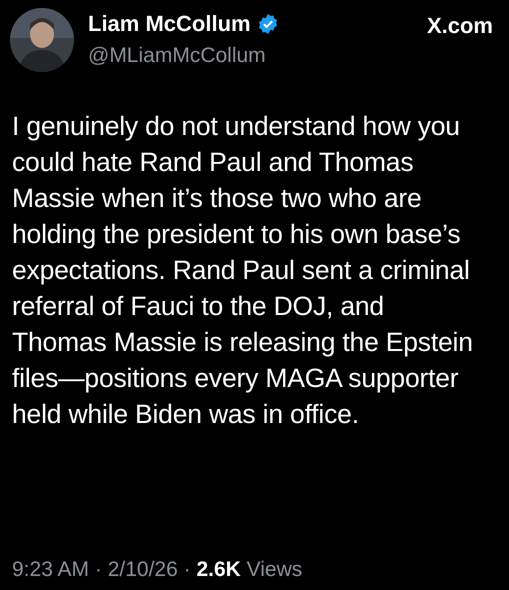  What do you see at coordinates (460, 25) in the screenshot?
I see `source-label: X.com` at bounding box center [460, 25].